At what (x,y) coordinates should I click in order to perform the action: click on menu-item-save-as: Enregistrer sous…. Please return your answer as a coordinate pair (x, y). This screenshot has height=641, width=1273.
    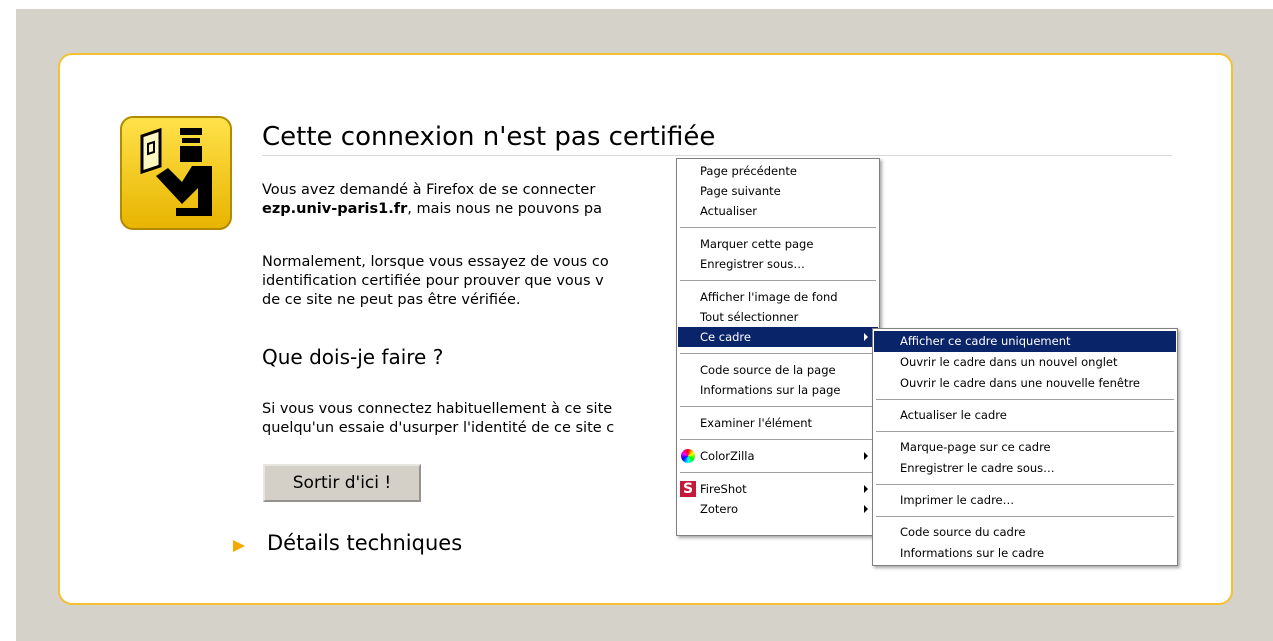
    Looking at the image, I should click on (778, 264).